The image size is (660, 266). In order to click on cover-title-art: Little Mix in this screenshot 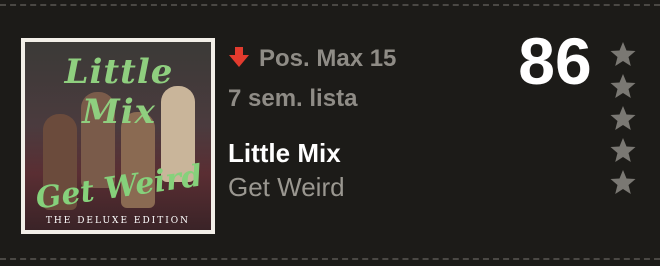, I will do `click(119, 92)`.